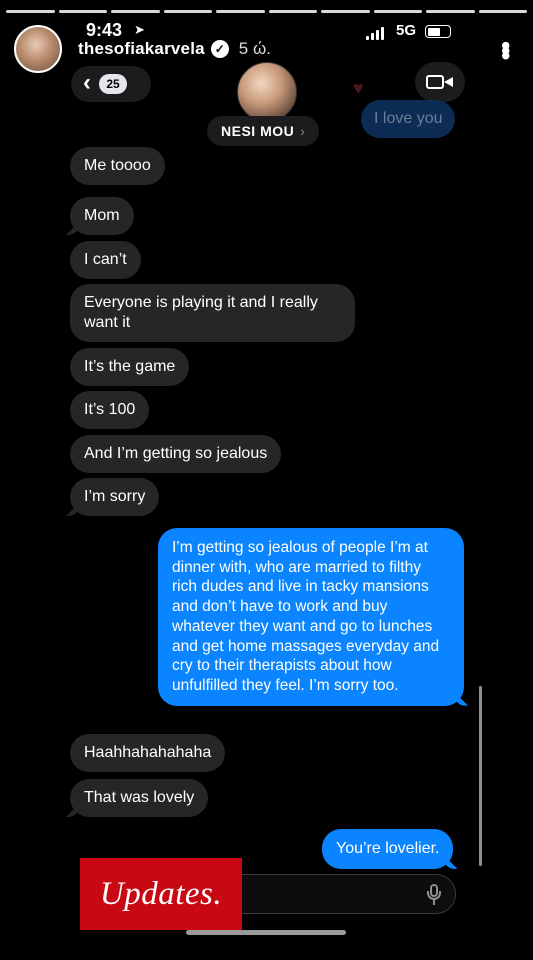 The height and width of the screenshot is (960, 533). I want to click on story-avatar, so click(38, 49).